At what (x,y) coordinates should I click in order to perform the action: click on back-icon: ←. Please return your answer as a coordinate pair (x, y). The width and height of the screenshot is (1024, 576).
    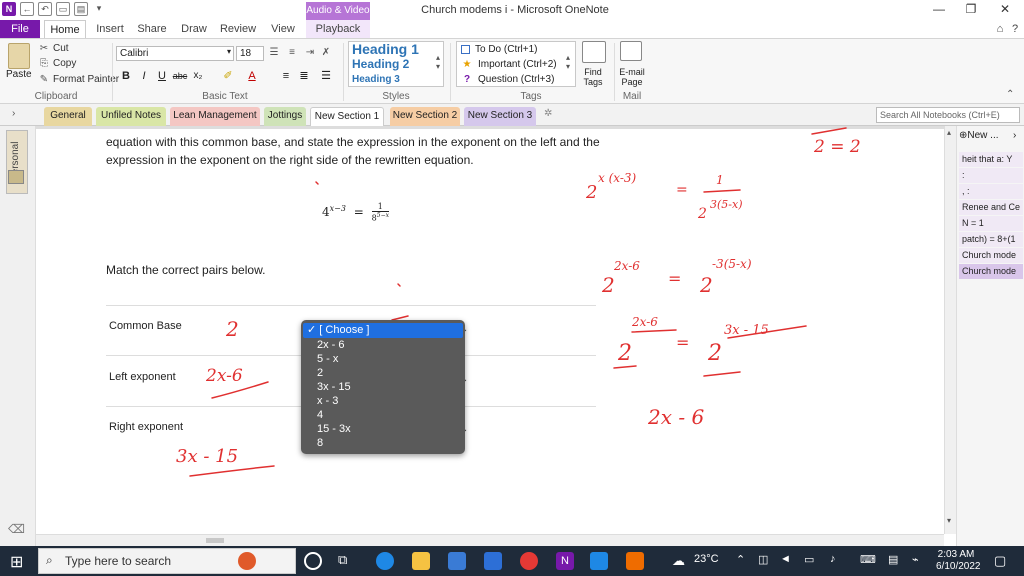
    Looking at the image, I should click on (27, 9).